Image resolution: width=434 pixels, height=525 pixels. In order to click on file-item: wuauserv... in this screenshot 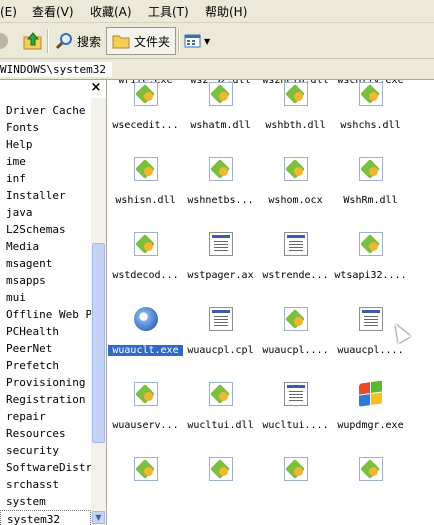, I will do `click(145, 417)`.